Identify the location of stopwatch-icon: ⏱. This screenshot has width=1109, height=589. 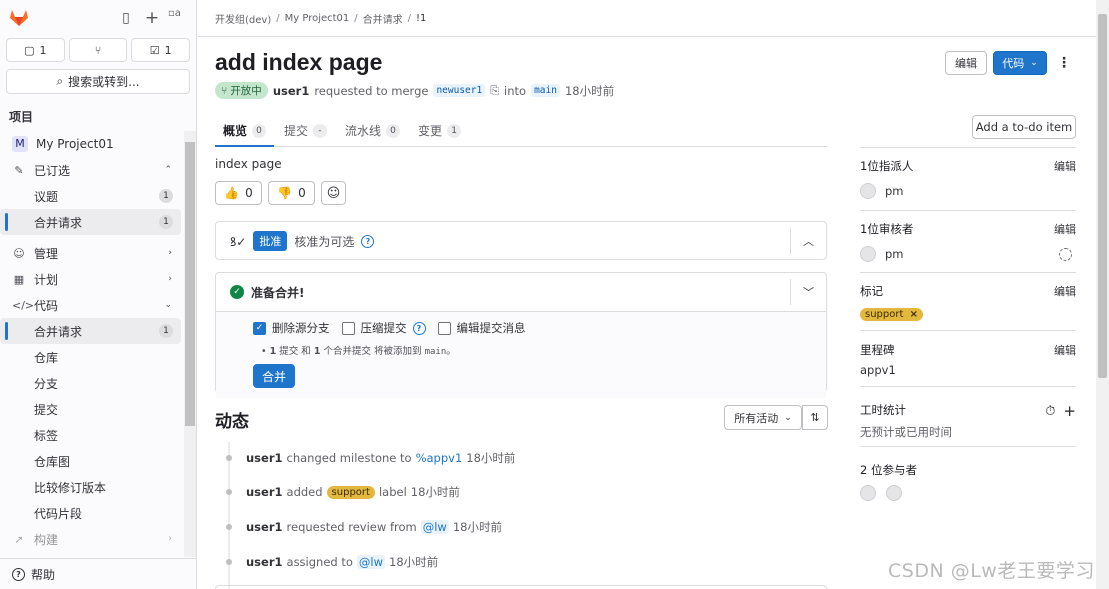
(1050, 411).